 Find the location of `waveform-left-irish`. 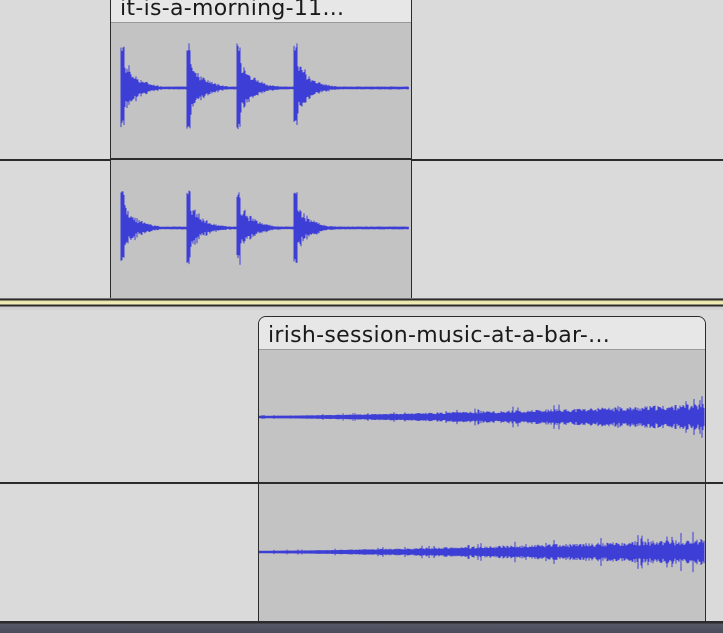

waveform-left-irish is located at coordinates (482, 417).